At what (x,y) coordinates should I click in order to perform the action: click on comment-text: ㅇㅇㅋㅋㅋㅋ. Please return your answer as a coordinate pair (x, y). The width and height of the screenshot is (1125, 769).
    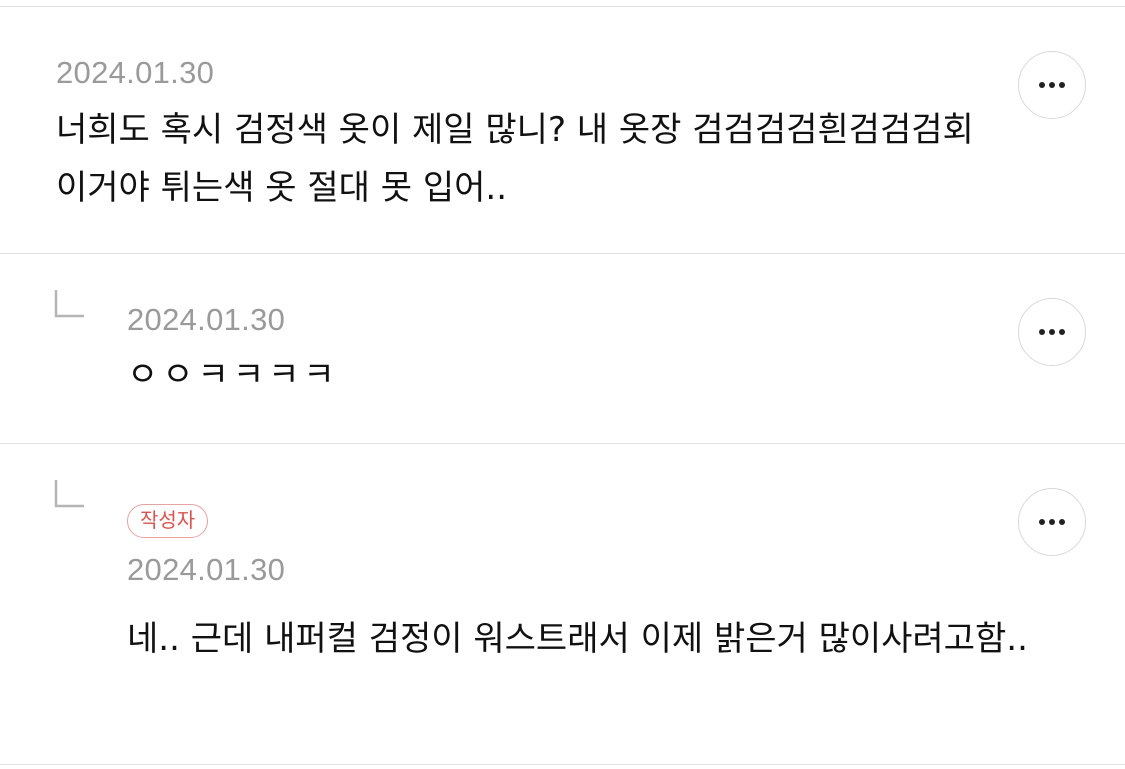
    Looking at the image, I should click on (233, 375).